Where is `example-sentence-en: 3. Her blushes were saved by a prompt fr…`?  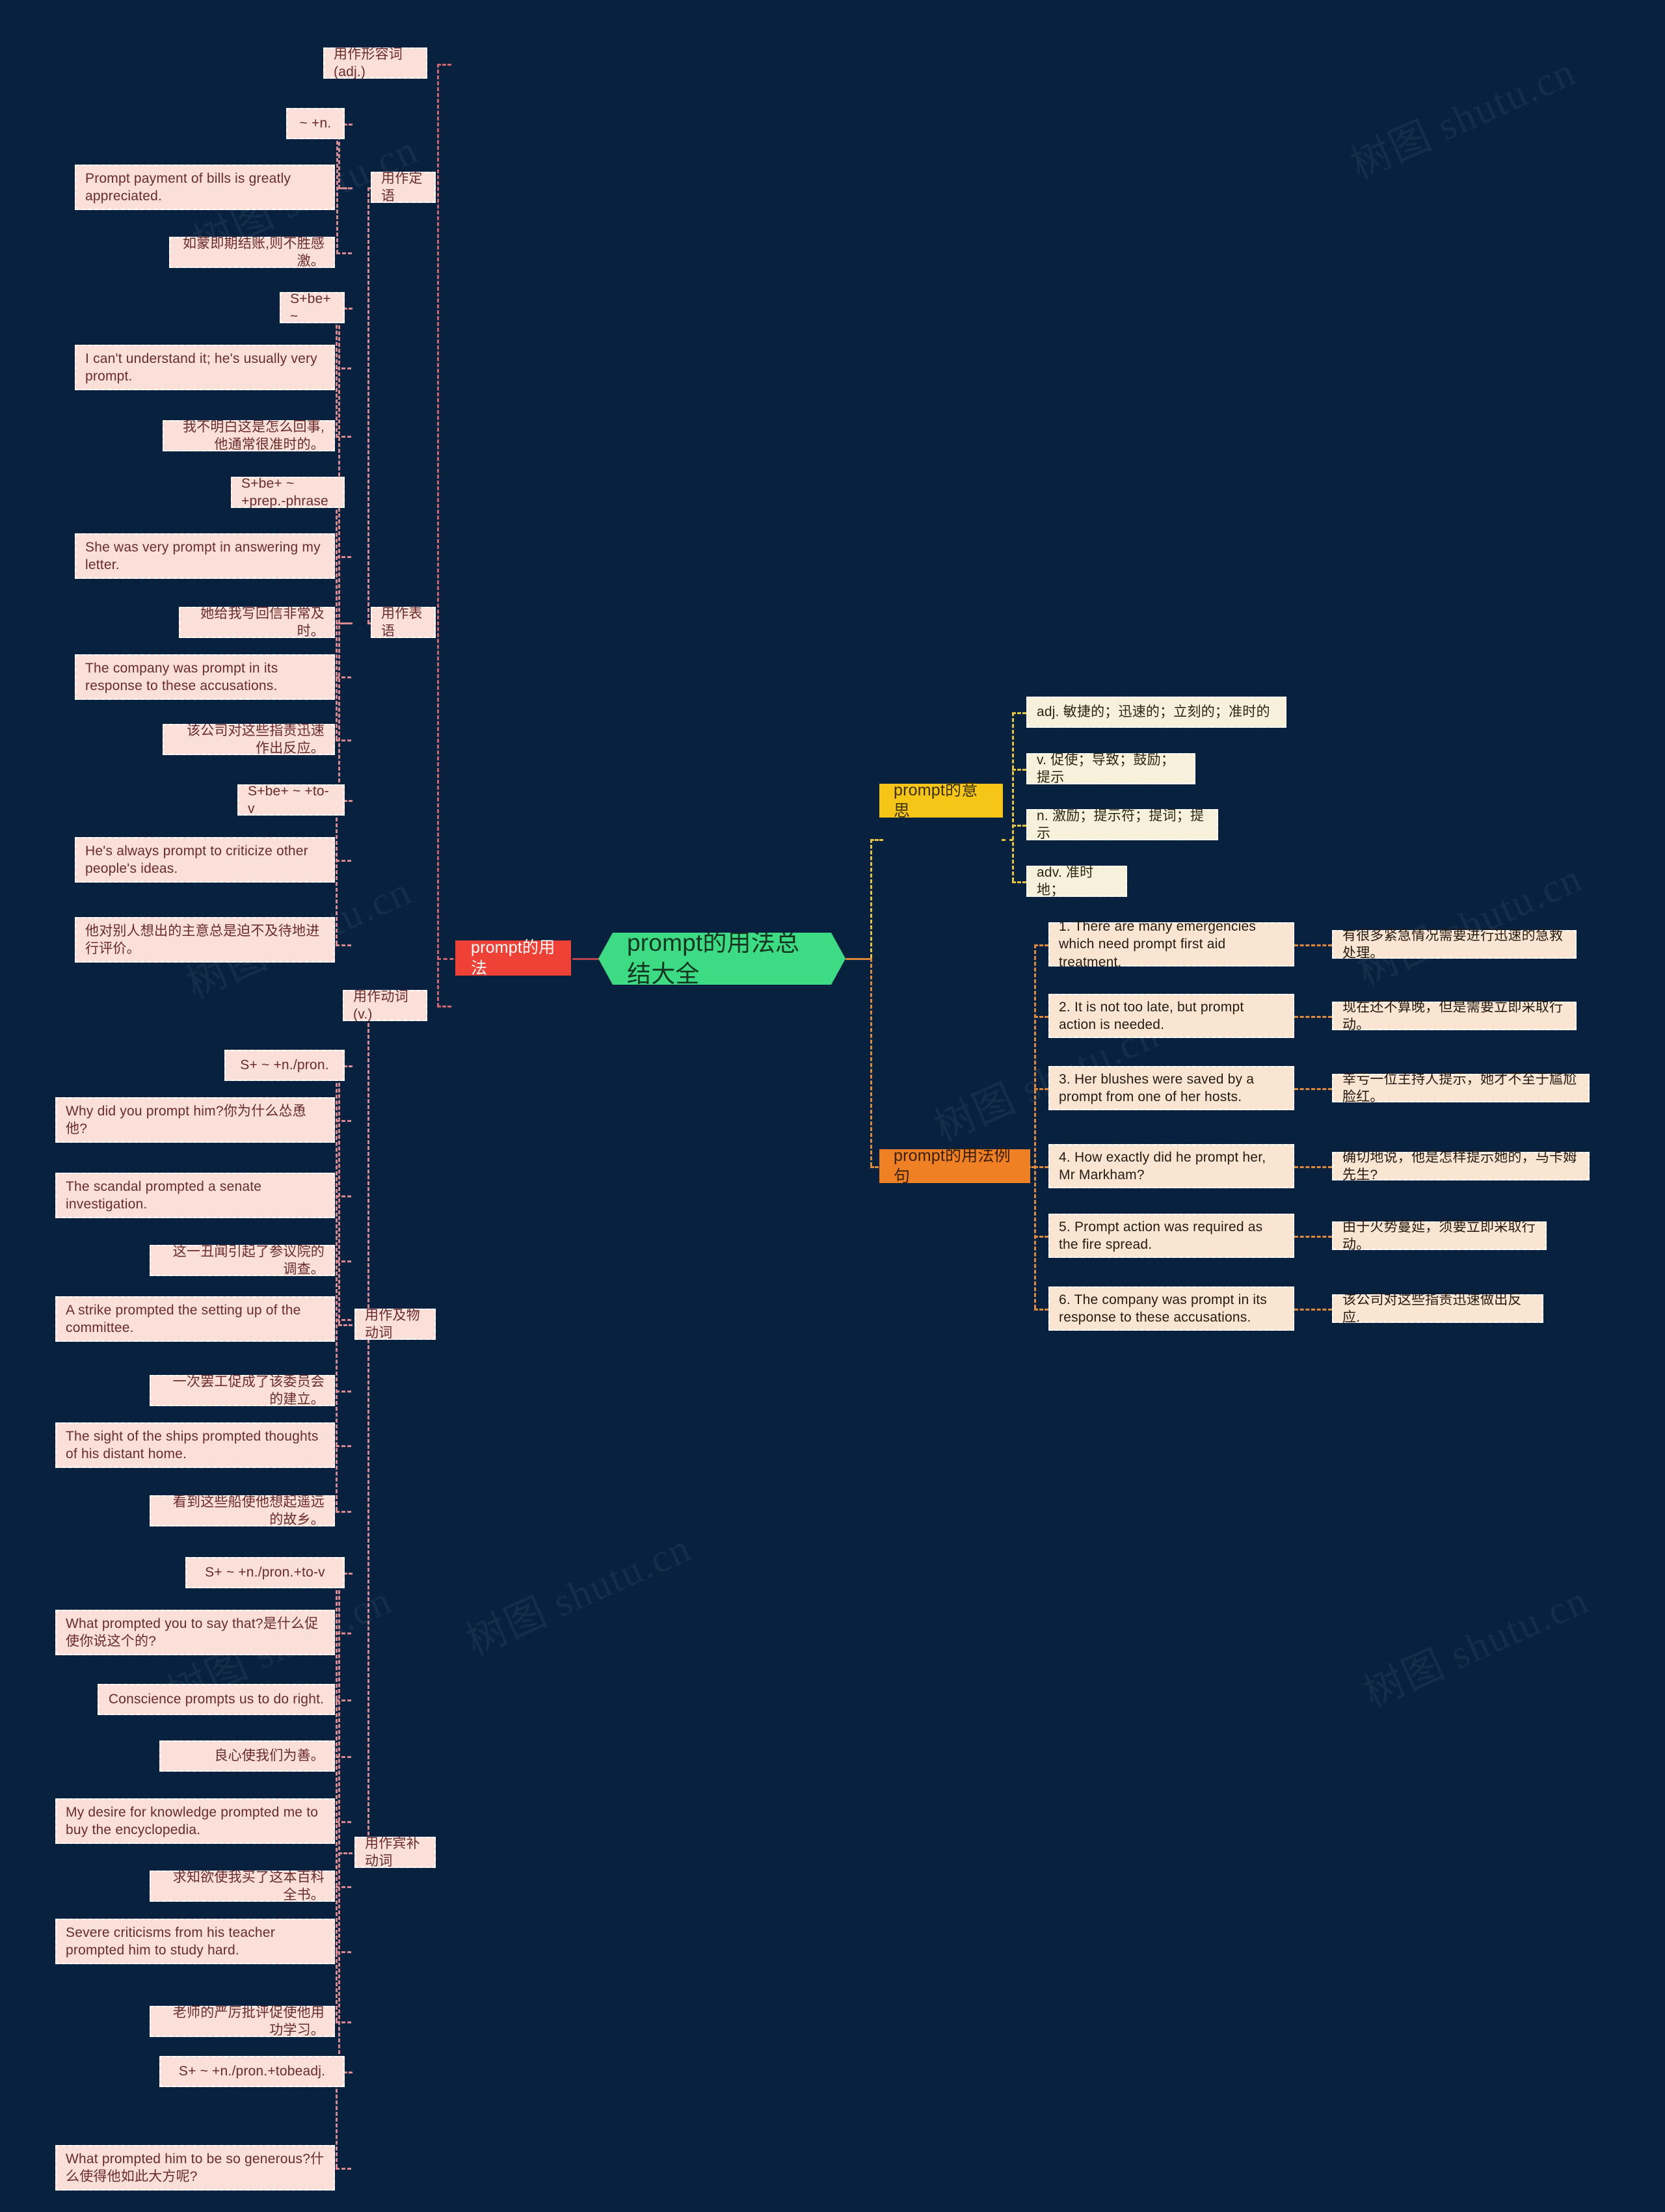 example-sentence-en: 3. Her blushes were saved by a prompt fr… is located at coordinates (1171, 1088).